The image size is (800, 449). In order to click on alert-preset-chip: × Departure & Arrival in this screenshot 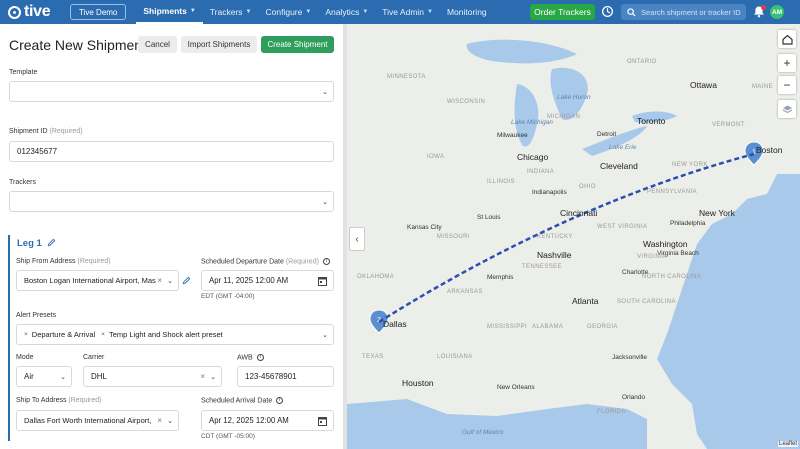, I will do `click(59, 334)`.